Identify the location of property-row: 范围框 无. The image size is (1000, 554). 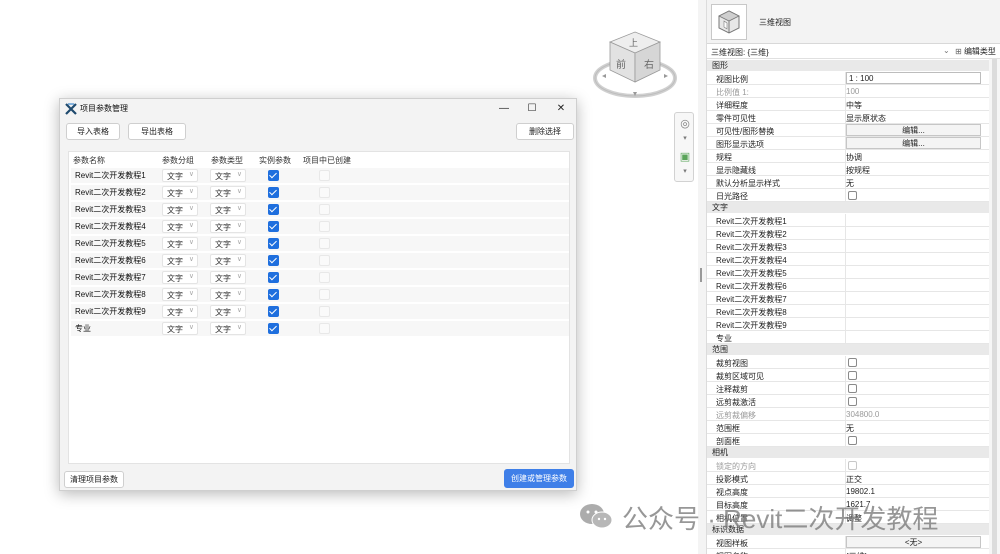
(848, 427).